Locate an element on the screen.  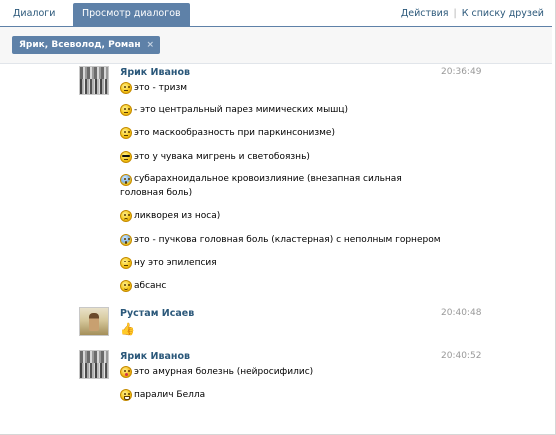
message-text: паралич Белла is located at coordinates (170, 395).